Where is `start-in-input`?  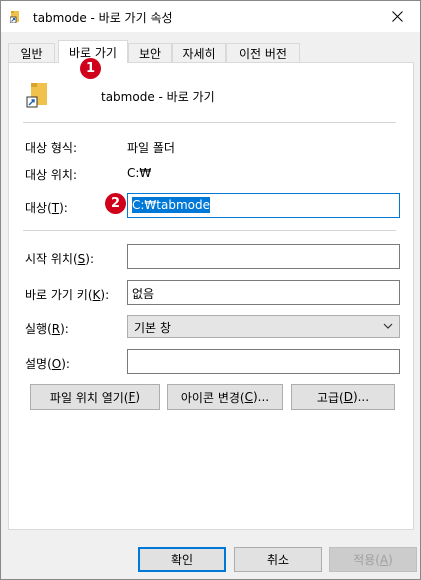 start-in-input is located at coordinates (263, 256).